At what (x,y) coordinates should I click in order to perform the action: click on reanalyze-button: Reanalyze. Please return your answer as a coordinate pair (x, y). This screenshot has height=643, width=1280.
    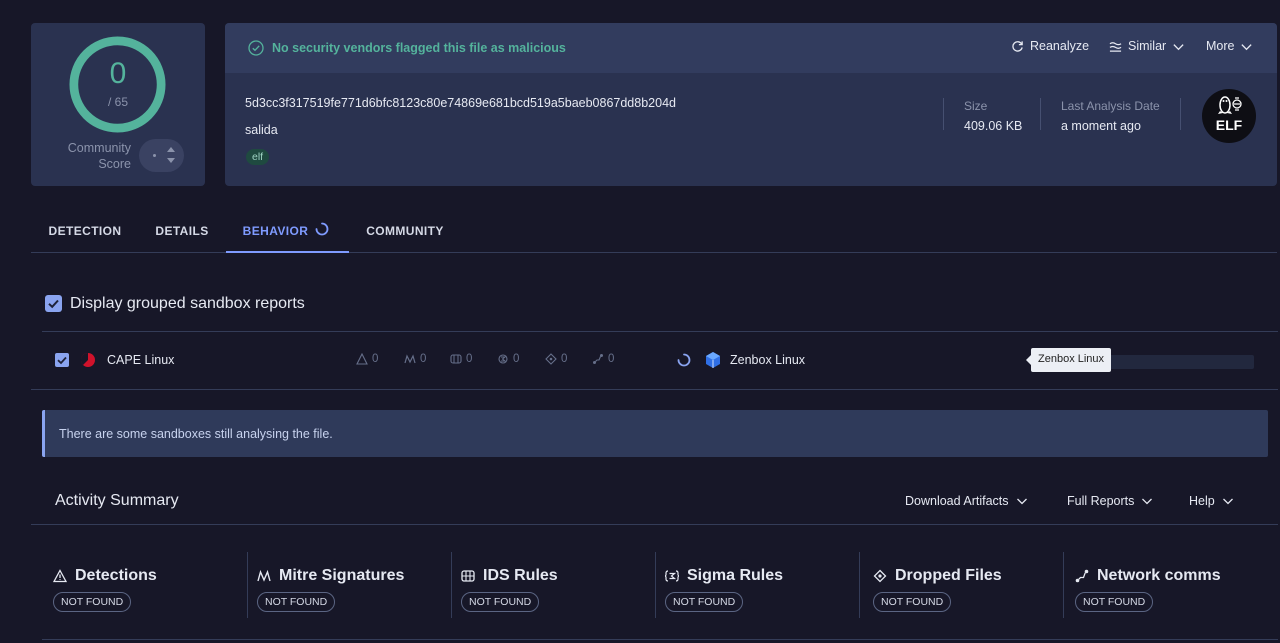
    Looking at the image, I should click on (1050, 46).